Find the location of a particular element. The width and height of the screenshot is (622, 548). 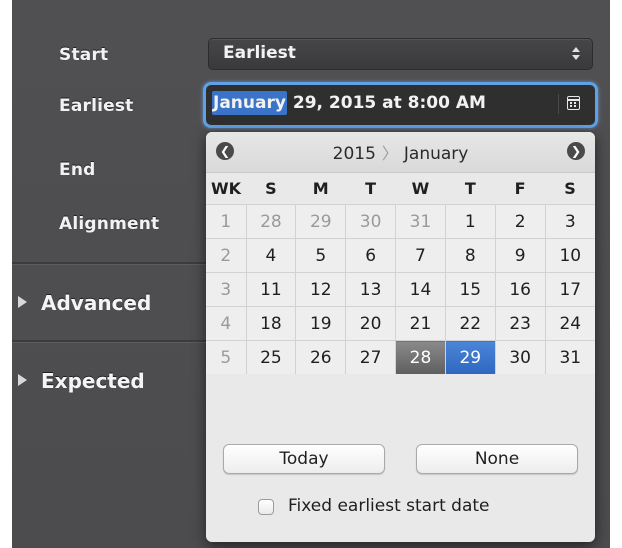

earliest-label: Earliest is located at coordinates (96, 106).